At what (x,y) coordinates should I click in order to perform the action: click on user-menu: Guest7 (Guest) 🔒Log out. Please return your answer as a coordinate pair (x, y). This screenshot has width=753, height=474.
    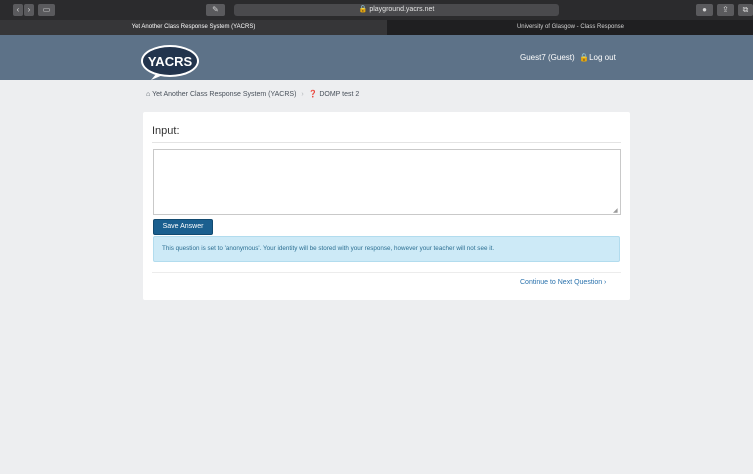
    Looking at the image, I should click on (568, 58).